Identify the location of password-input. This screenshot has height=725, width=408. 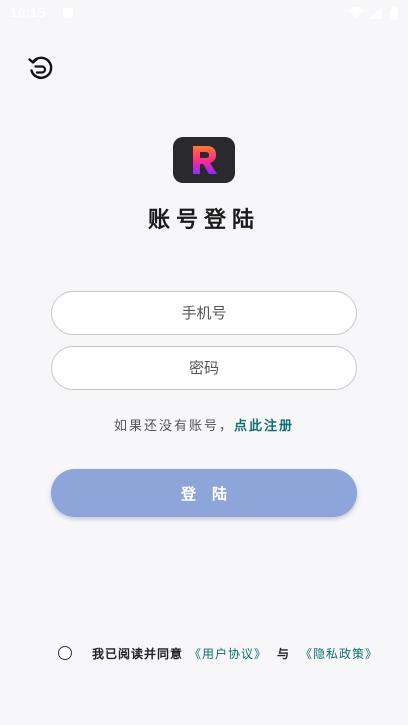
(204, 368).